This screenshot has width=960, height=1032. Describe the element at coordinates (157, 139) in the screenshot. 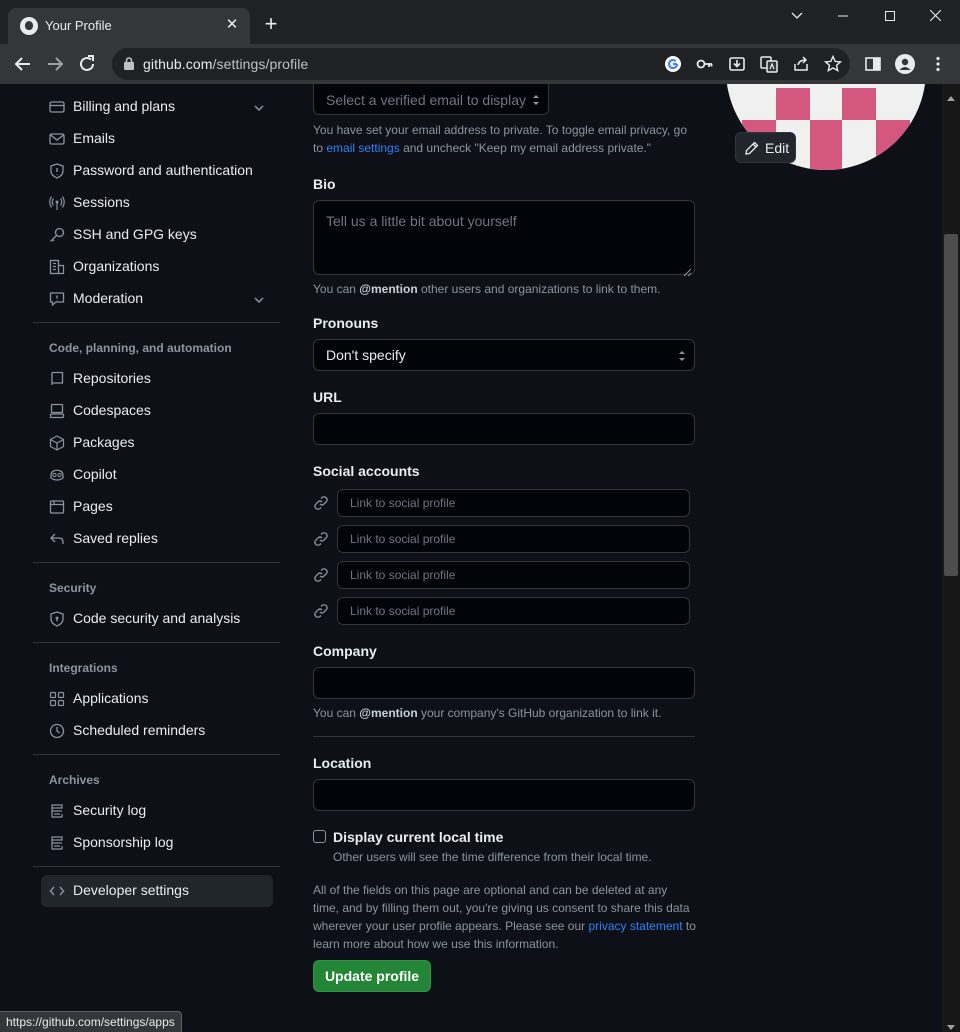

I see `sidebar-item-emails: Emails` at that location.